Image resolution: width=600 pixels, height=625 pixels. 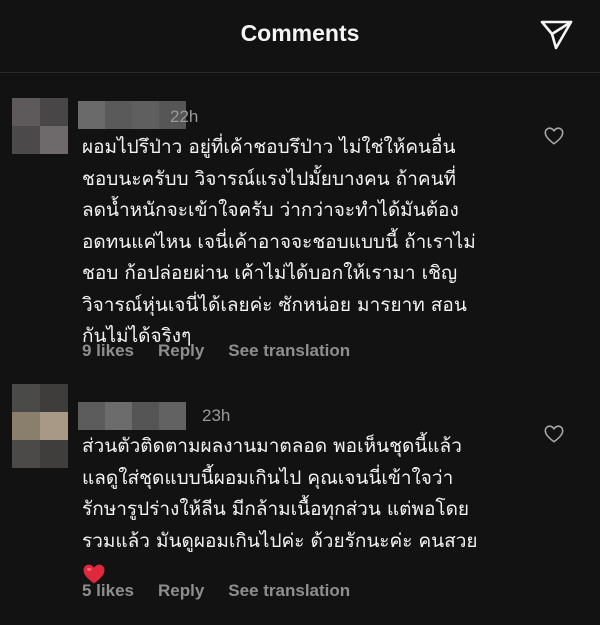 I want to click on comment-actions: 5 likes Reply See translation, so click(x=216, y=591).